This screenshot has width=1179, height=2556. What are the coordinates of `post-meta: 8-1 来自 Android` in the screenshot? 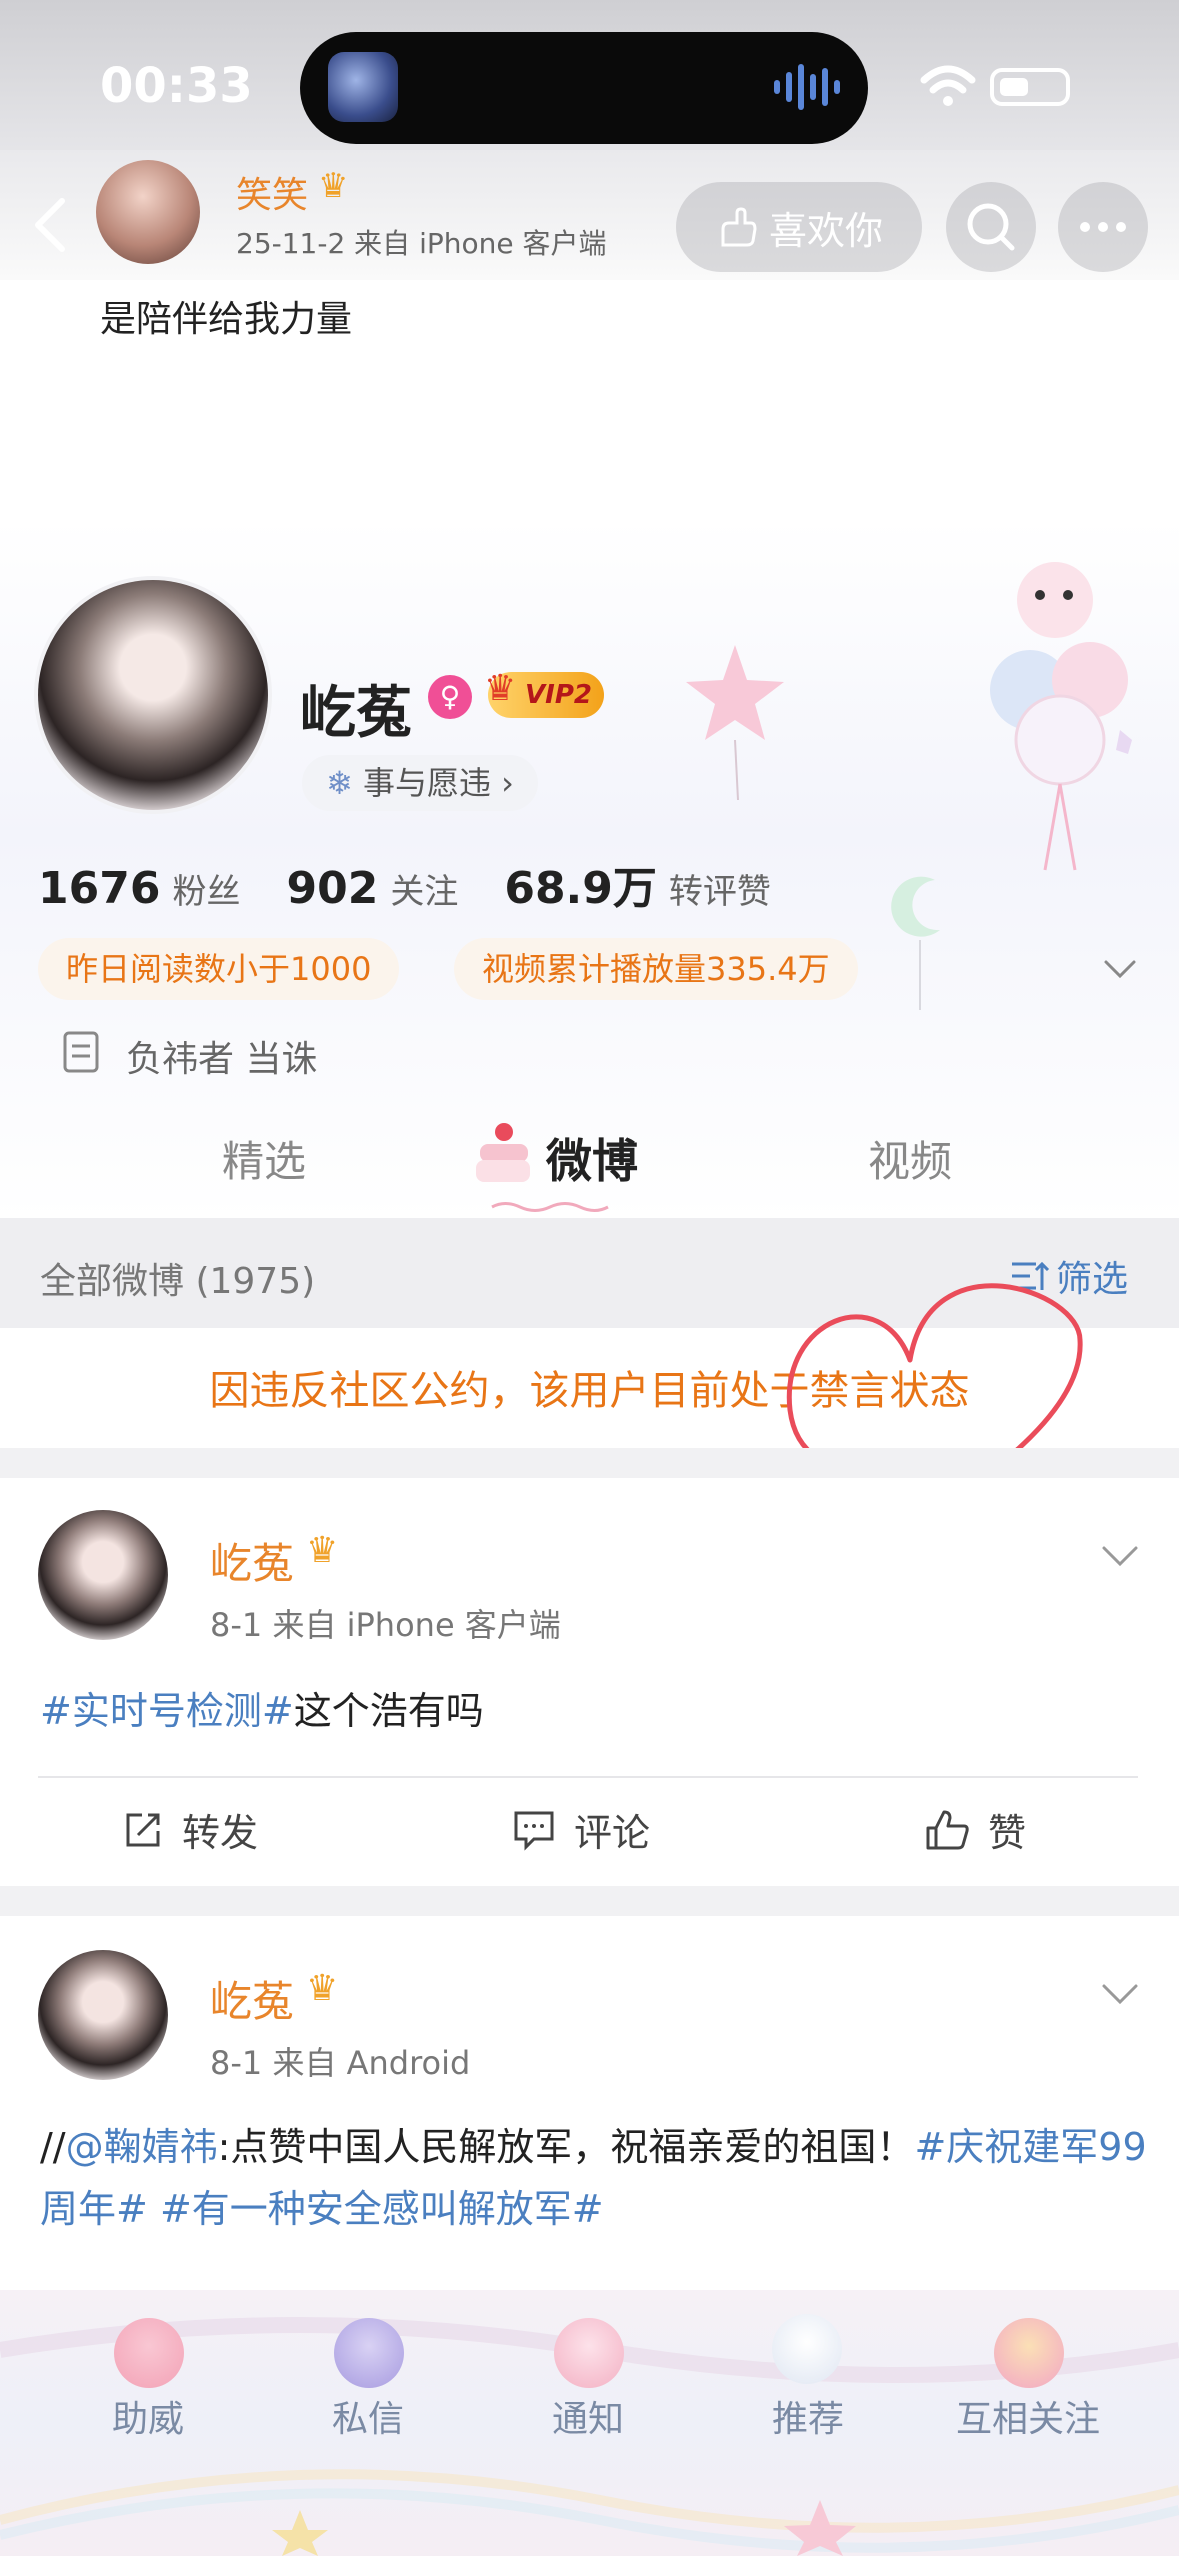 It's located at (340, 2063).